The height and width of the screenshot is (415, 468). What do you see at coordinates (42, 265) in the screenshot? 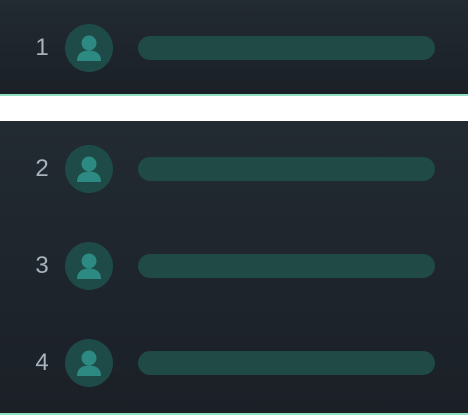
I see `rank-number: 3` at bounding box center [42, 265].